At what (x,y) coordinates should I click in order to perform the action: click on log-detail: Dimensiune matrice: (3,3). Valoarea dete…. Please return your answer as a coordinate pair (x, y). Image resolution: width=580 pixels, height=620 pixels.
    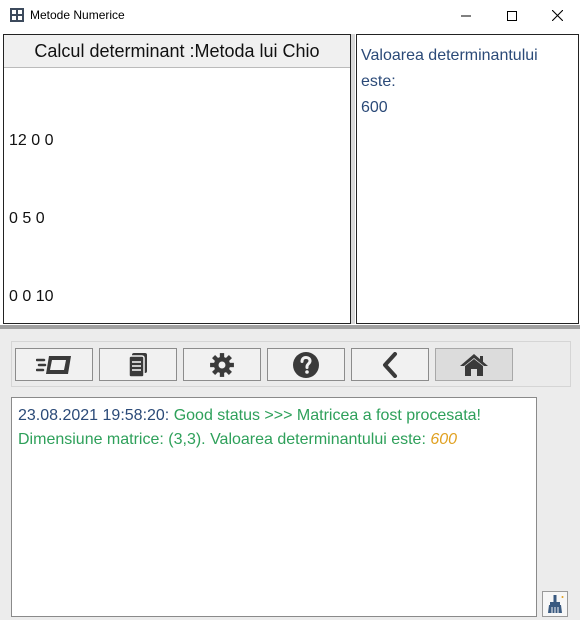
    Looking at the image, I should click on (222, 439).